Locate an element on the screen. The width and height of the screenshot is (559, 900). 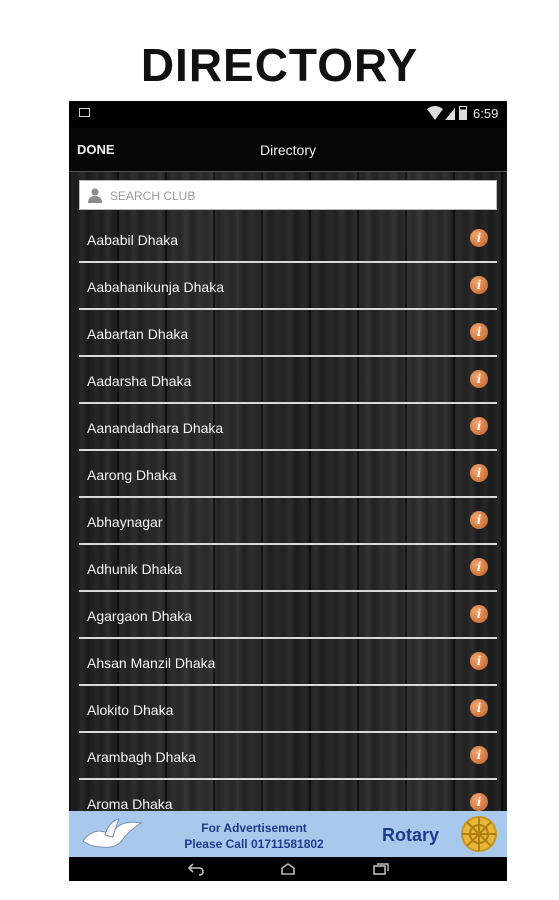
club-list-item: Aanandadhara Dhaka i is located at coordinates (288, 427).